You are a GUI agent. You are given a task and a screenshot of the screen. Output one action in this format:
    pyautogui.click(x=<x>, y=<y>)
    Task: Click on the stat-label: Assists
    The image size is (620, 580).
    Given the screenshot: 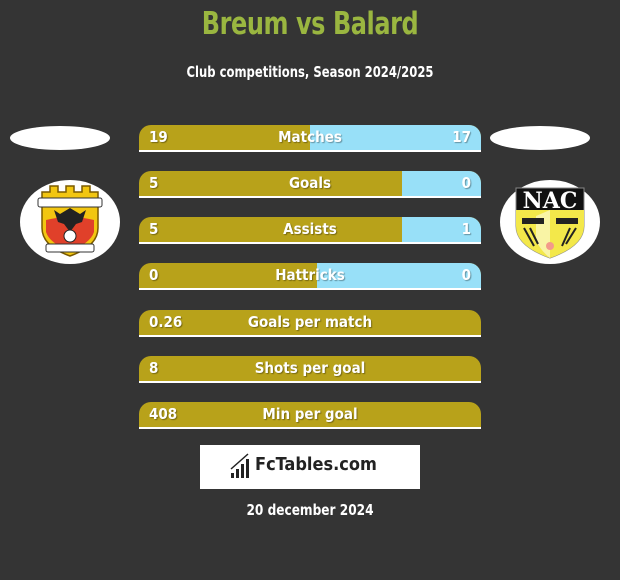 What is the action you would take?
    pyautogui.click(x=310, y=229)
    